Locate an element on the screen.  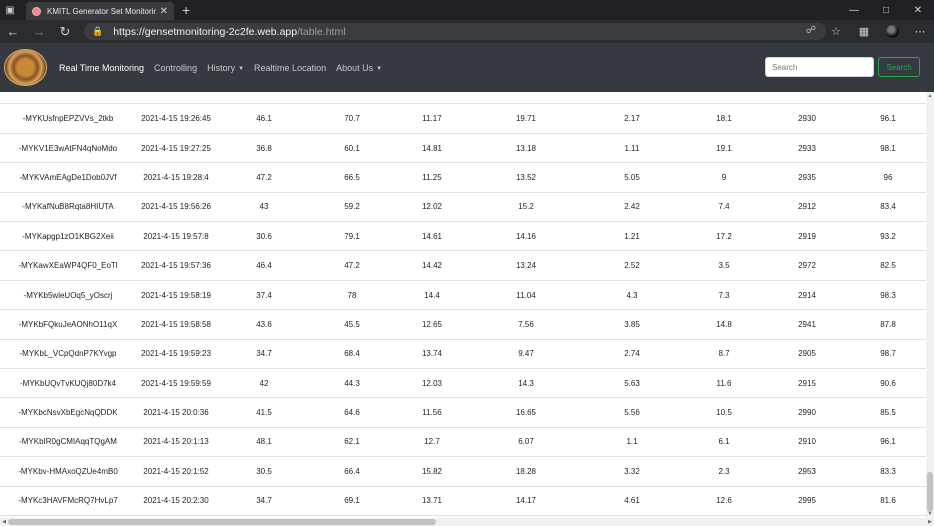
cell-value-2: 62.1 is located at coordinates (352, 442).